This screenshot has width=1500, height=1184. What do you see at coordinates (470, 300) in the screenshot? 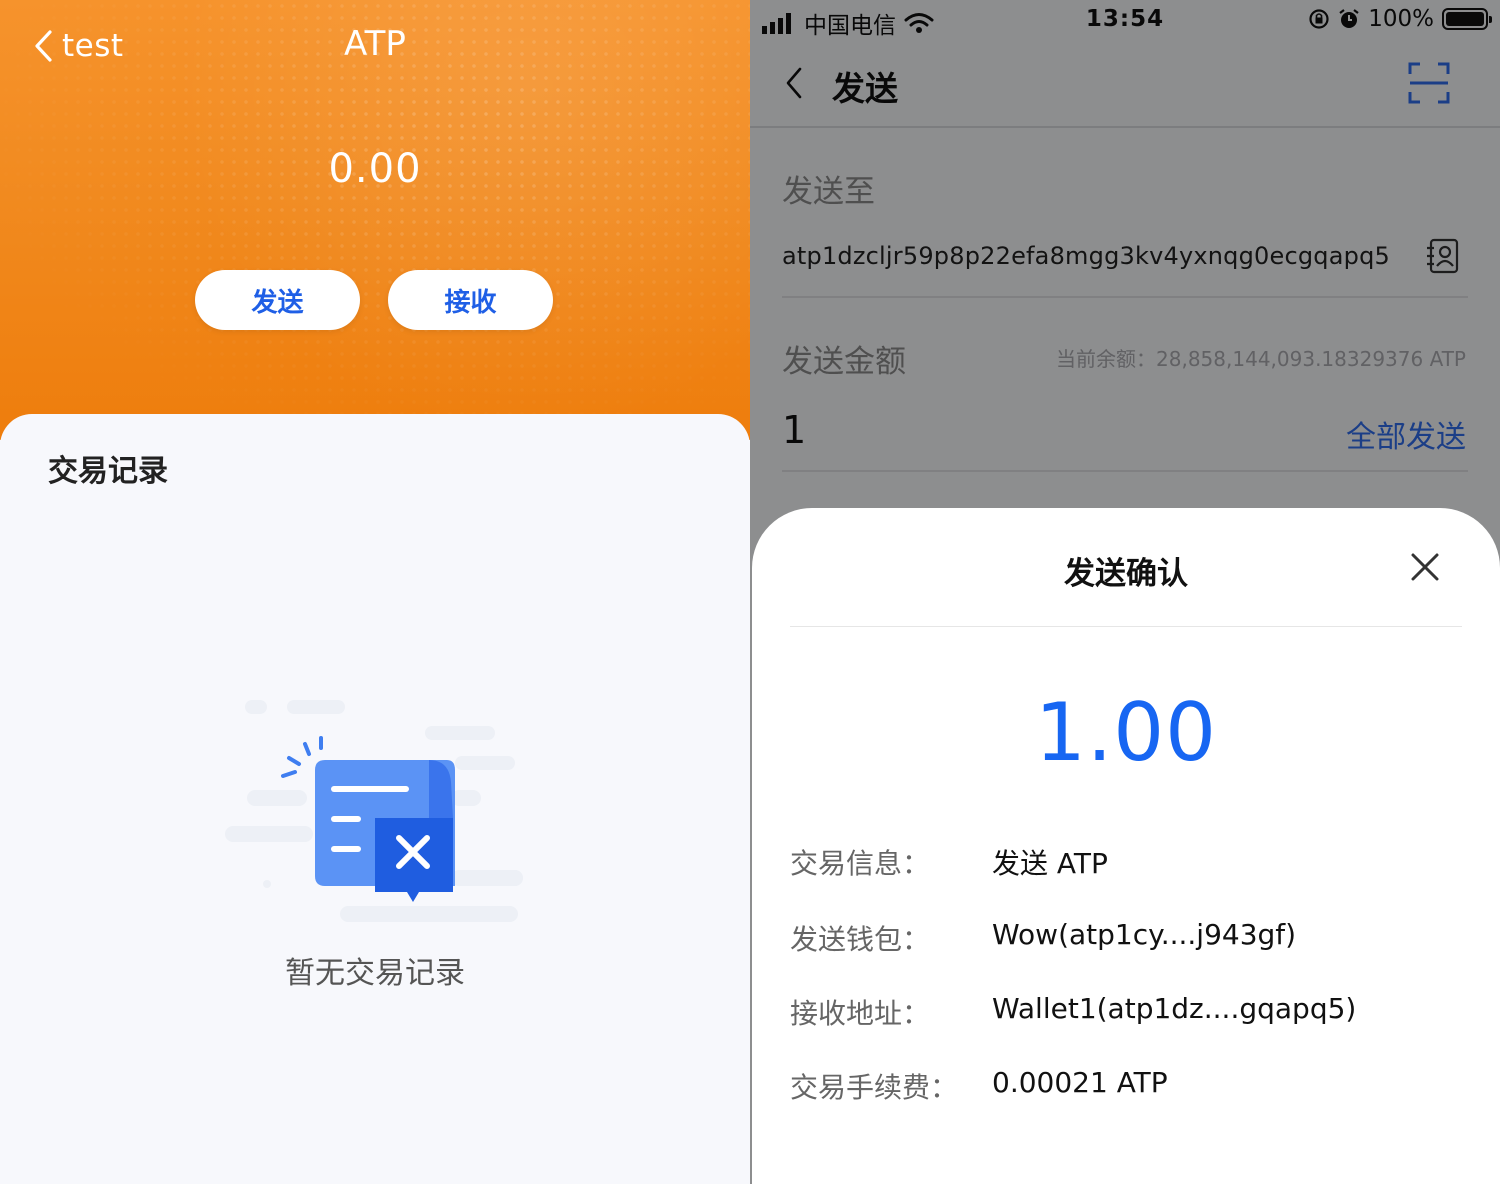
I see `receive-button: 接收` at bounding box center [470, 300].